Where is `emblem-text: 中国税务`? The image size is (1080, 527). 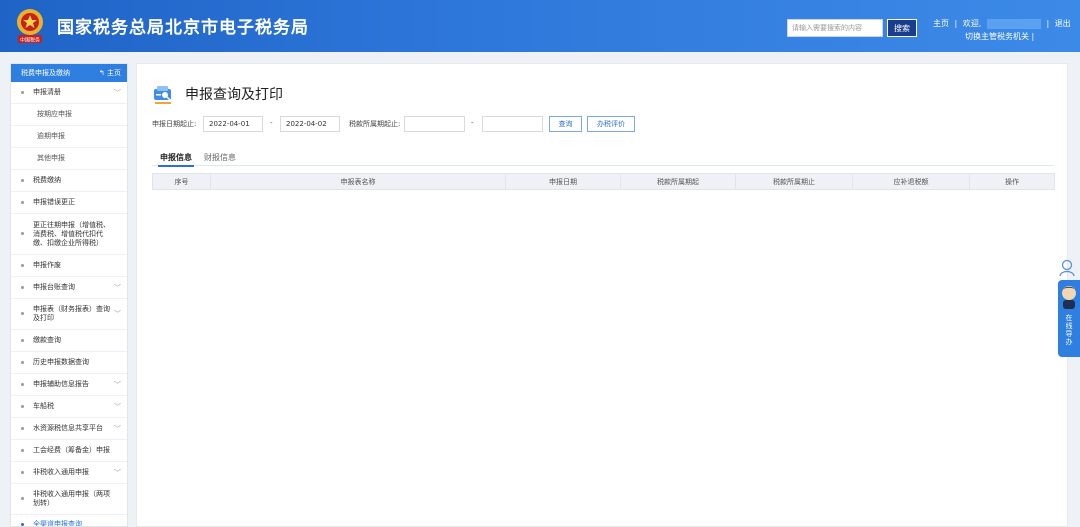
emblem-text: 中国税务 is located at coordinates (30, 40).